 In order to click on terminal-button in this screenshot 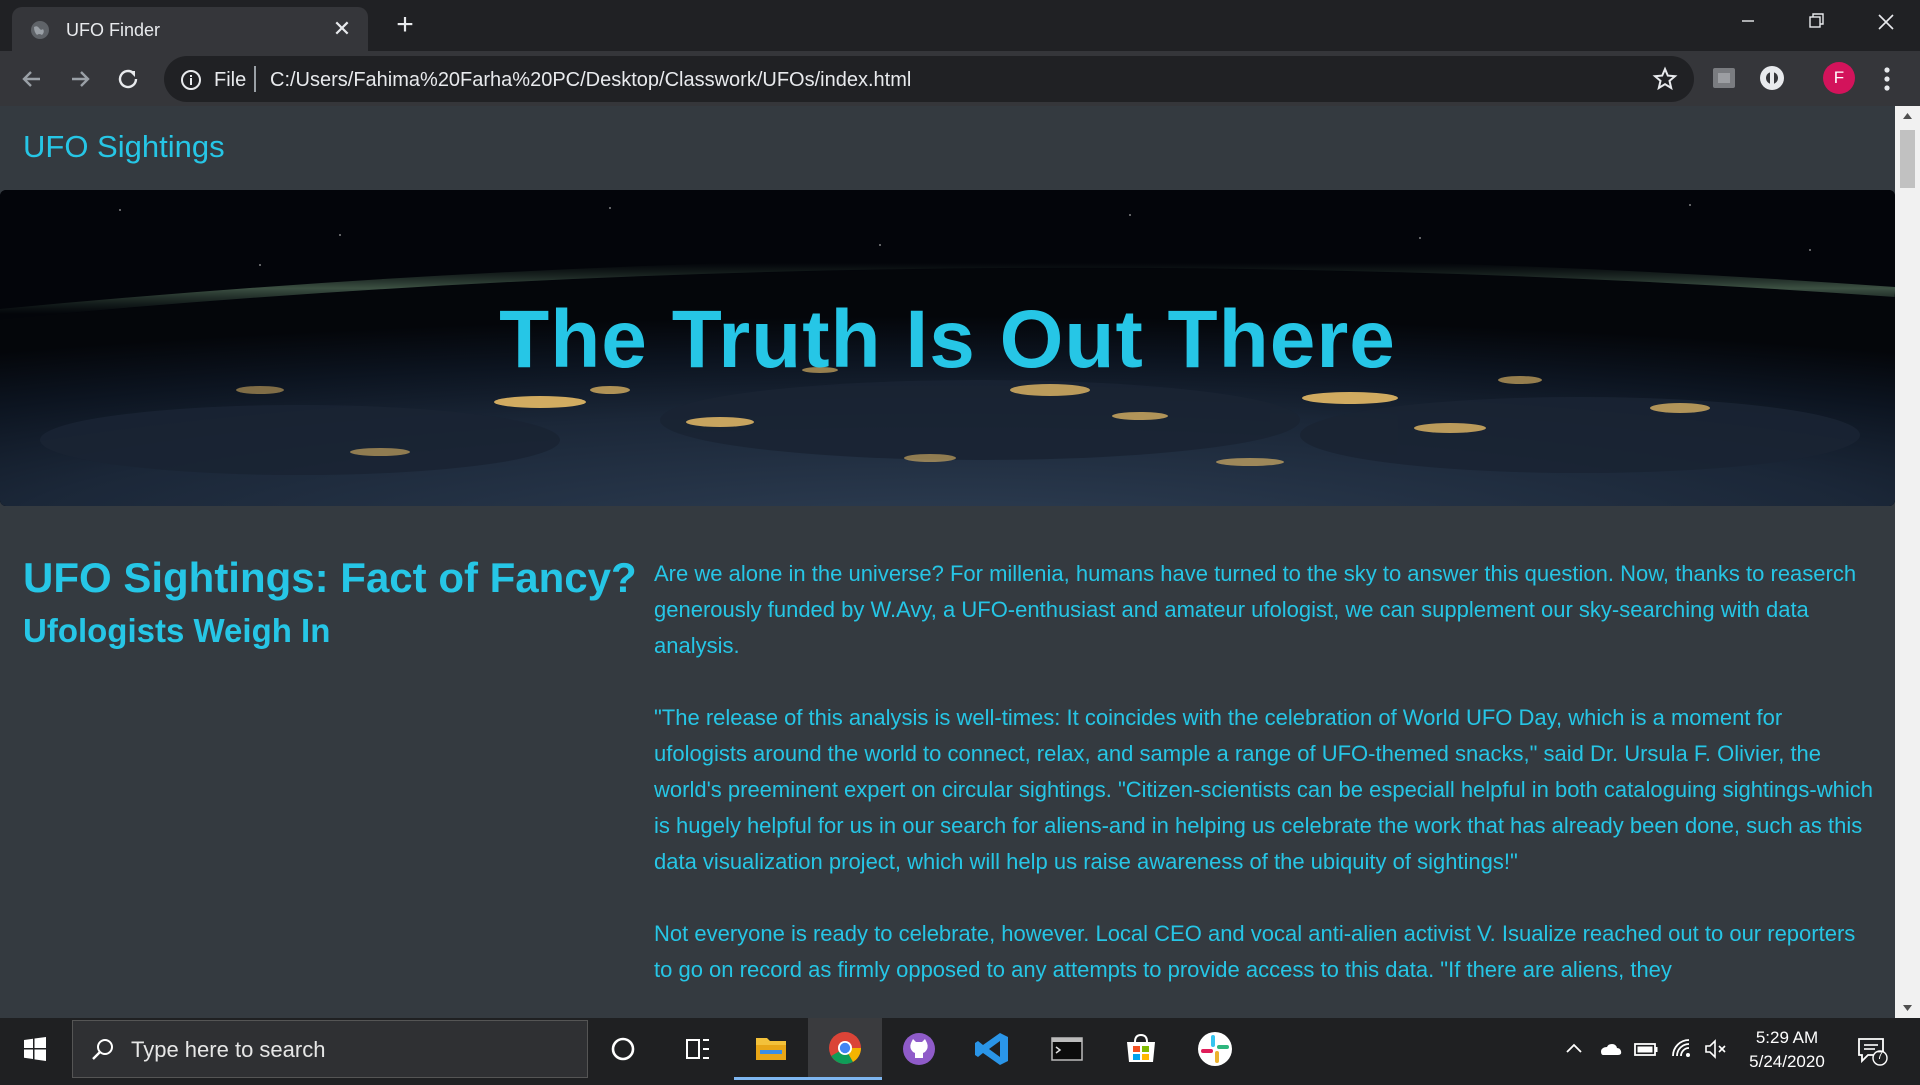, I will do `click(1067, 1049)`.